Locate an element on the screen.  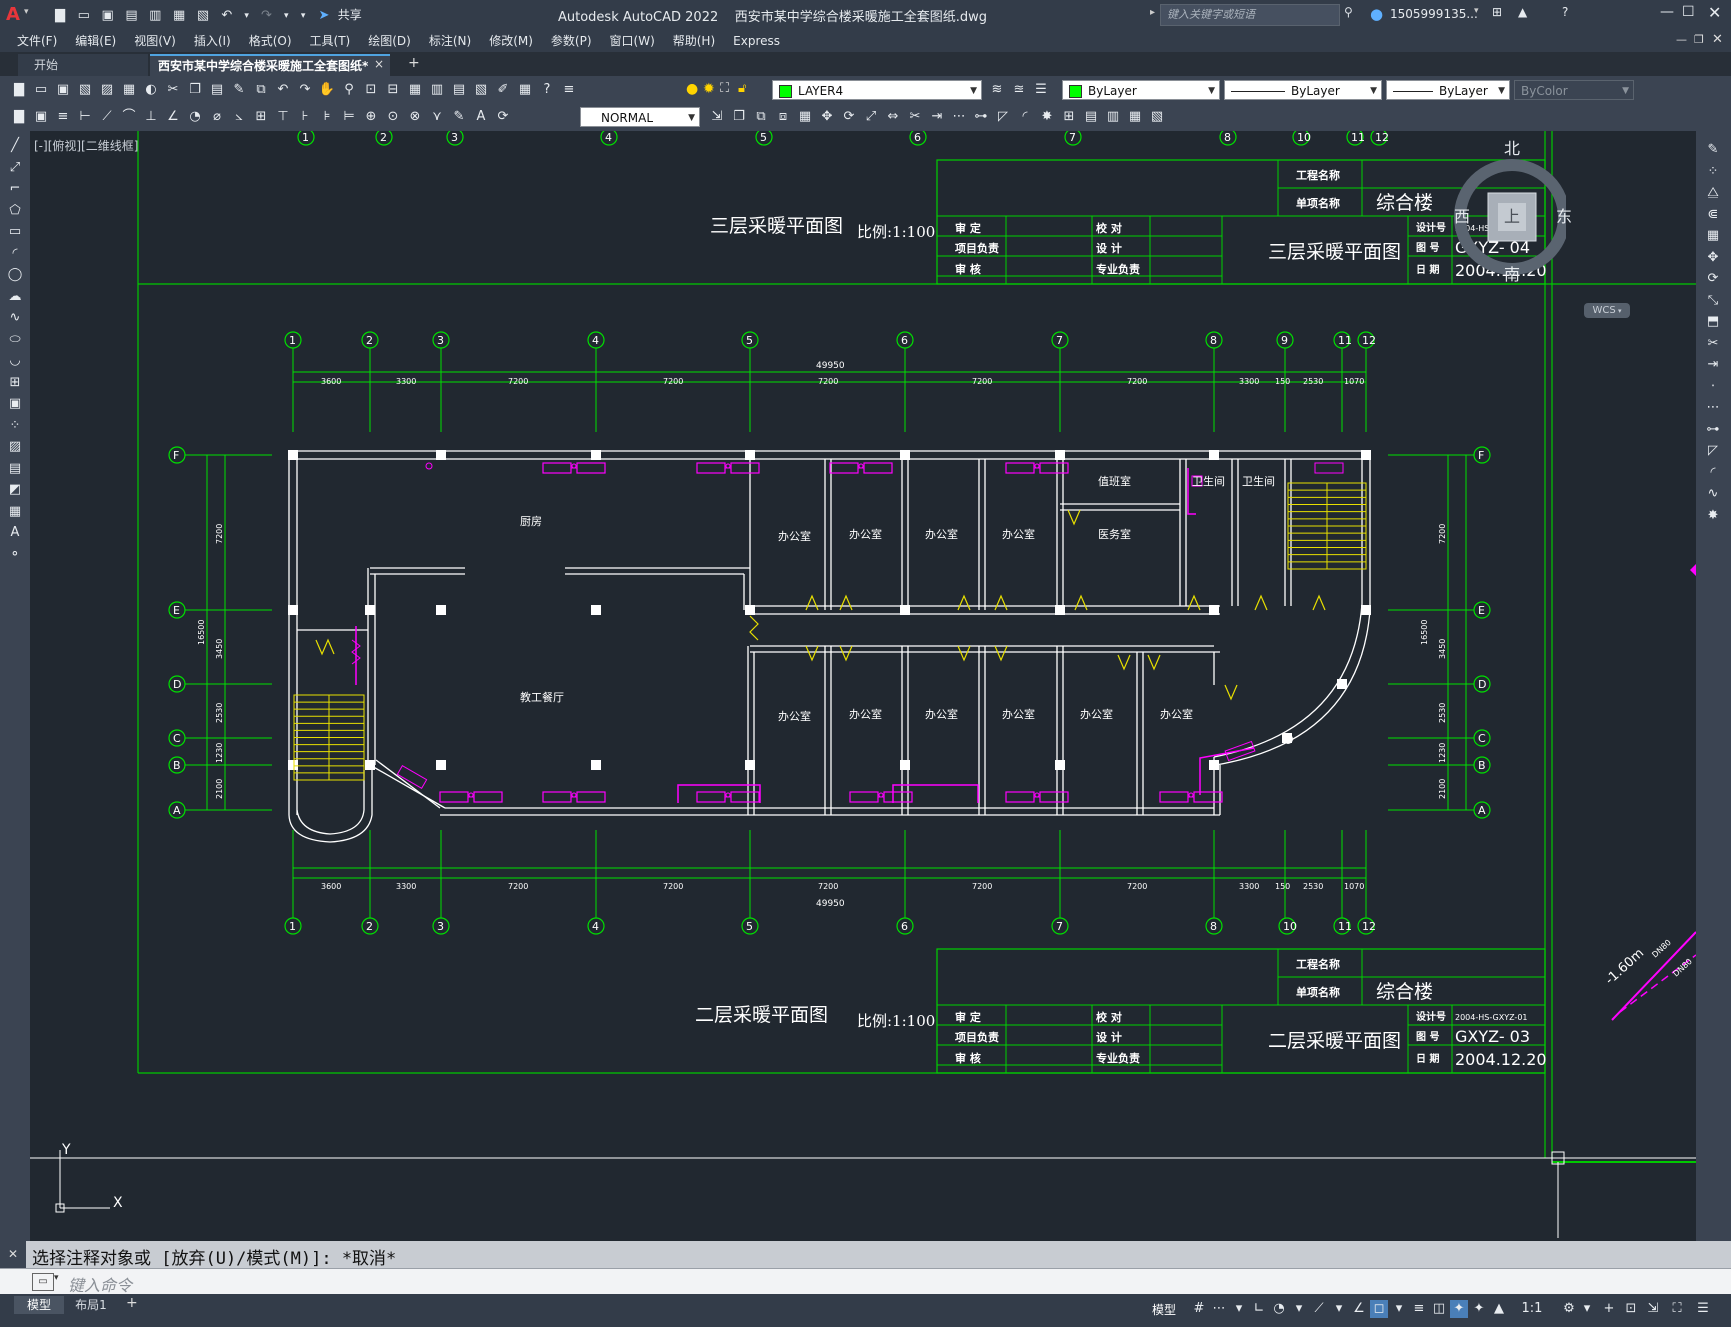
compass-west: 西 is located at coordinates (1462, 215).